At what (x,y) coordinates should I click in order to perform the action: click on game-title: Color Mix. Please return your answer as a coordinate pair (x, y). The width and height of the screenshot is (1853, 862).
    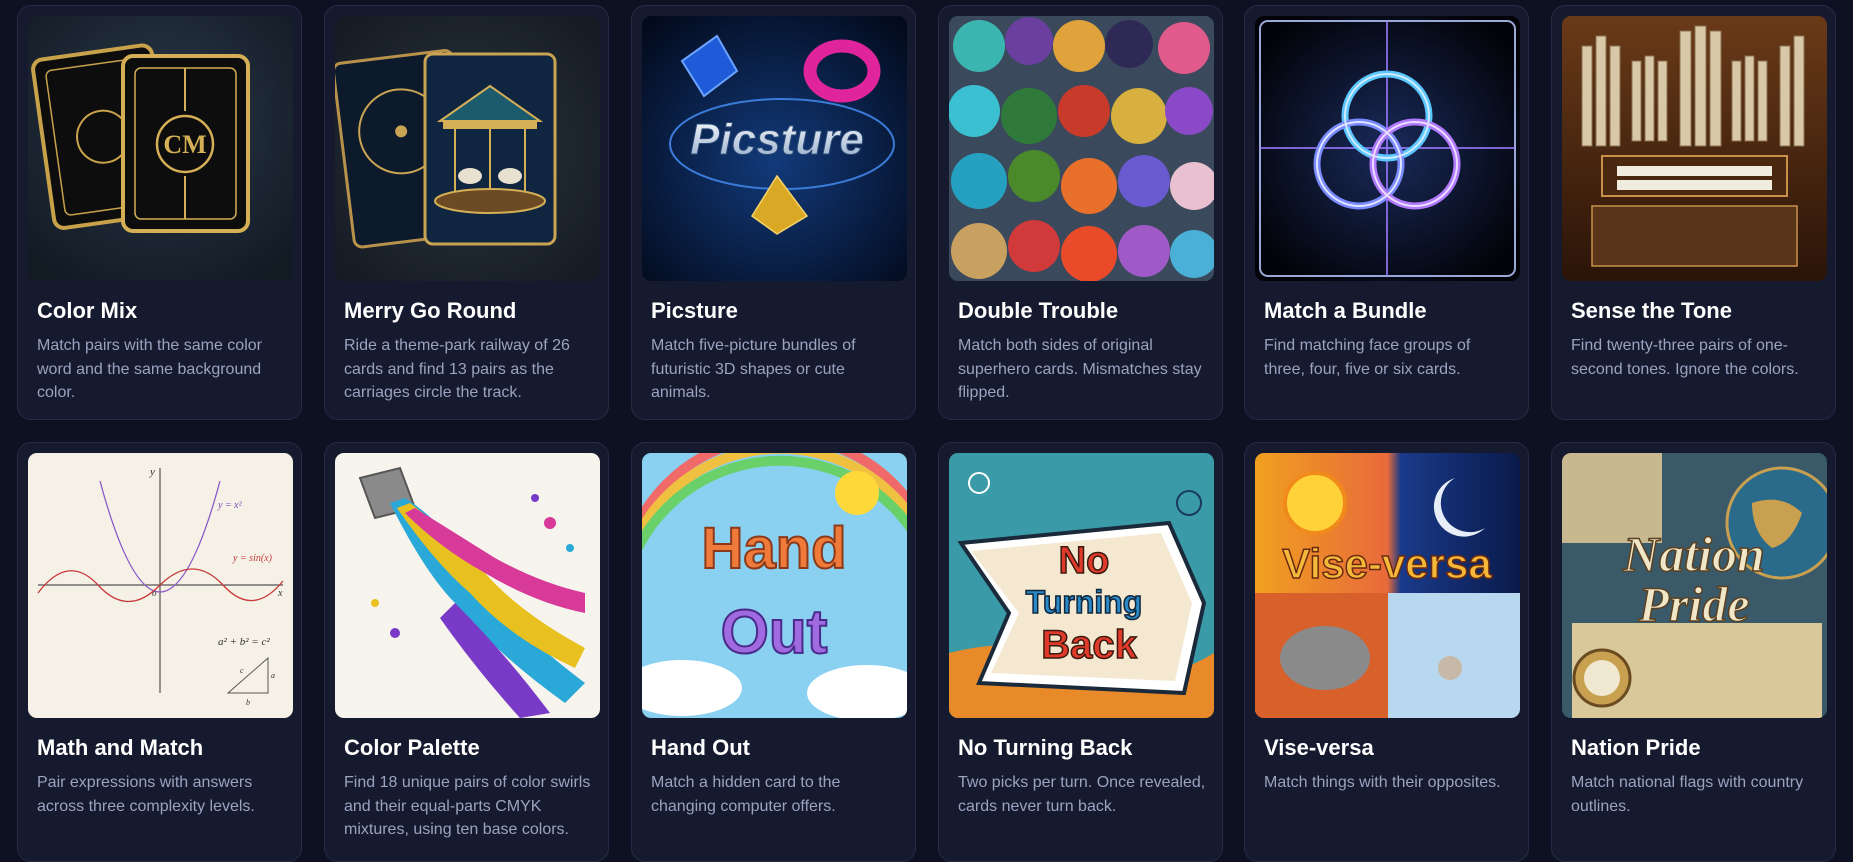
    Looking at the image, I should click on (87, 310).